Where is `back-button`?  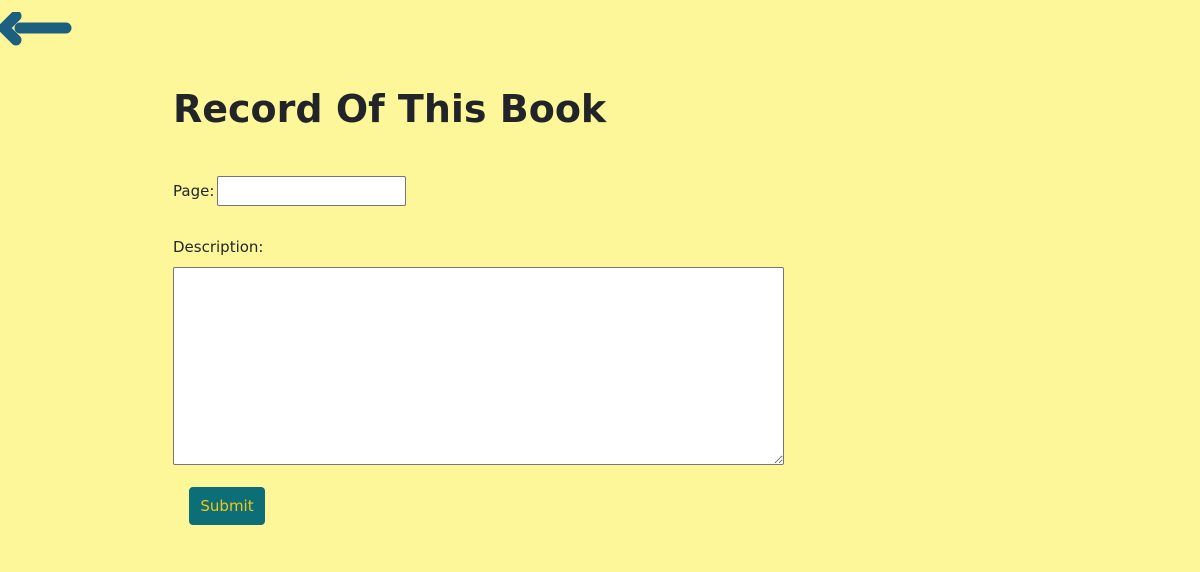 back-button is located at coordinates (36, 30).